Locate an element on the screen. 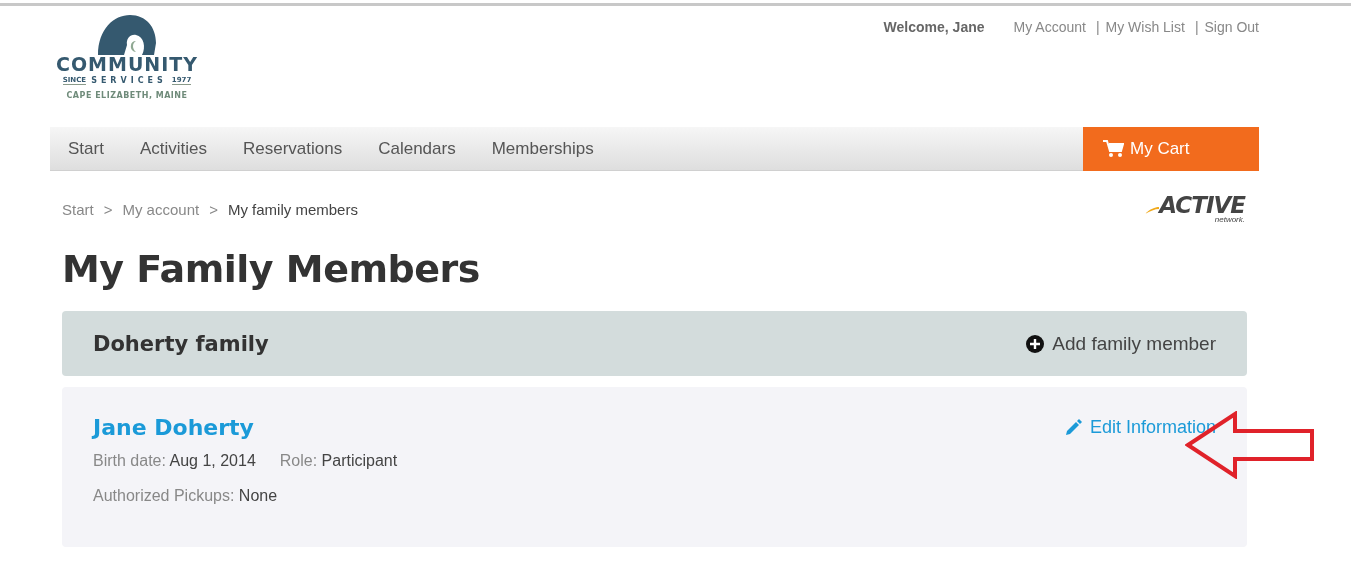 This screenshot has height=565, width=1351. cart-button: My Cart is located at coordinates (1171, 149).